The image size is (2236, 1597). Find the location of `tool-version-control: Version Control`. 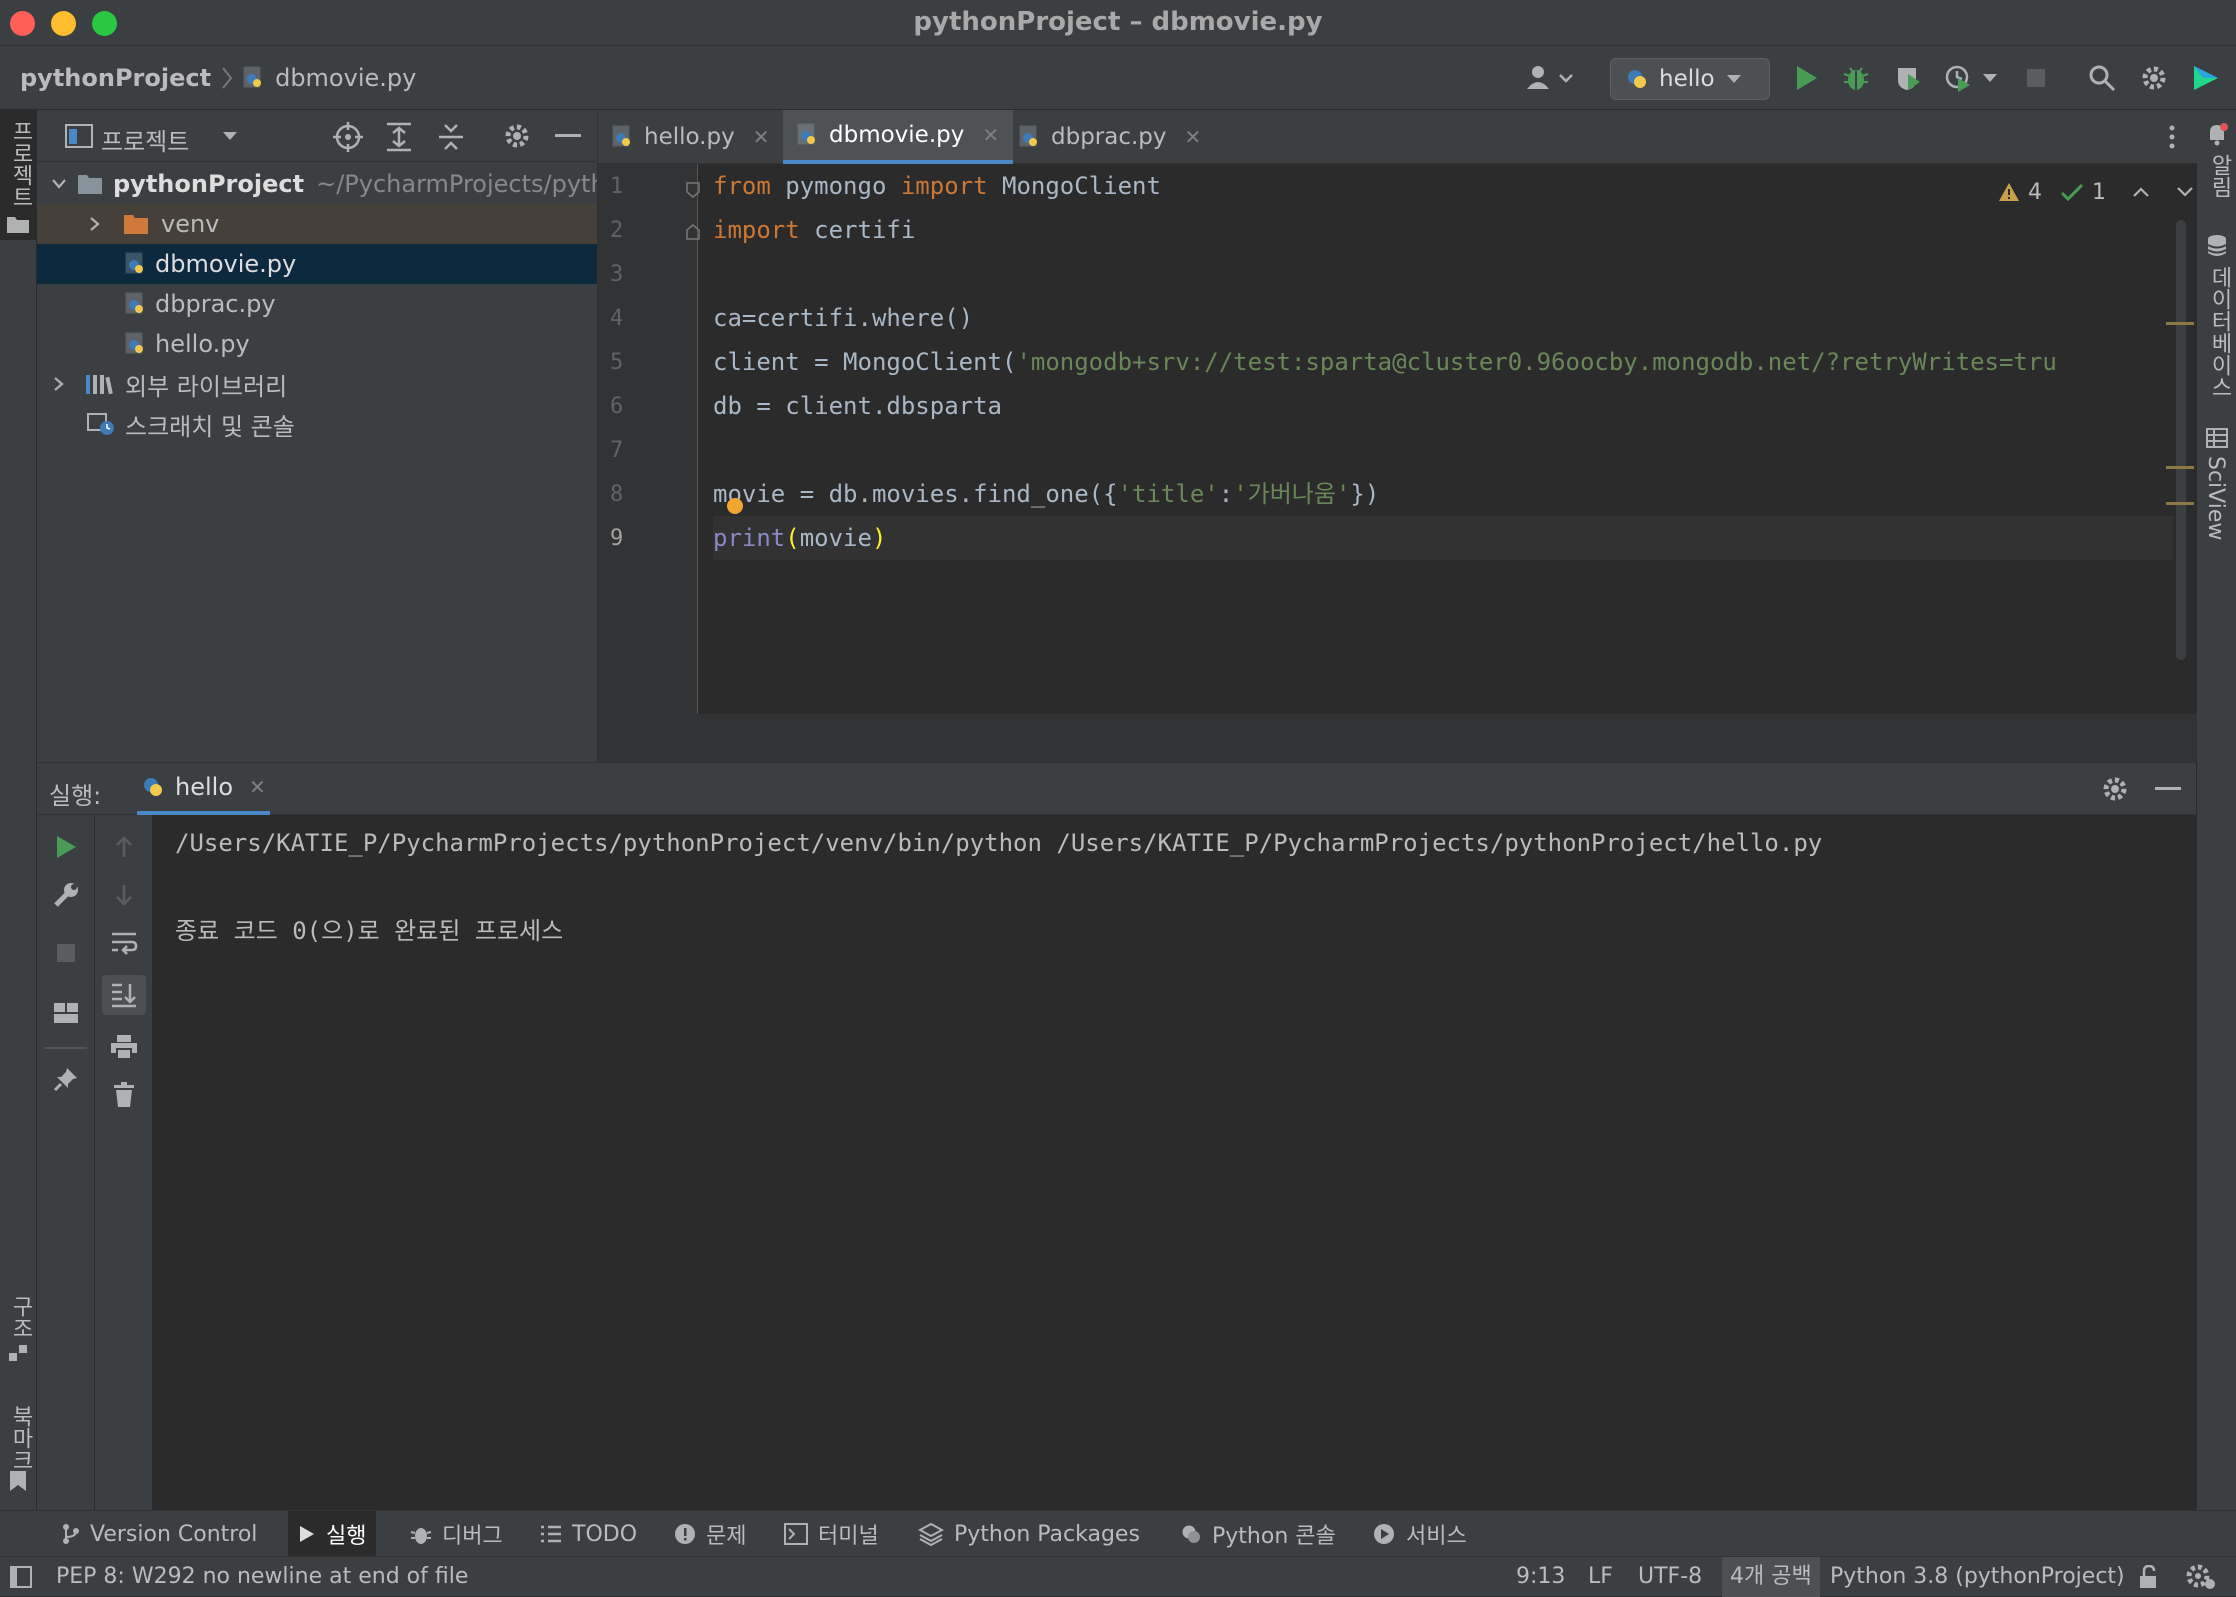

tool-version-control: Version Control is located at coordinates (159, 1534).